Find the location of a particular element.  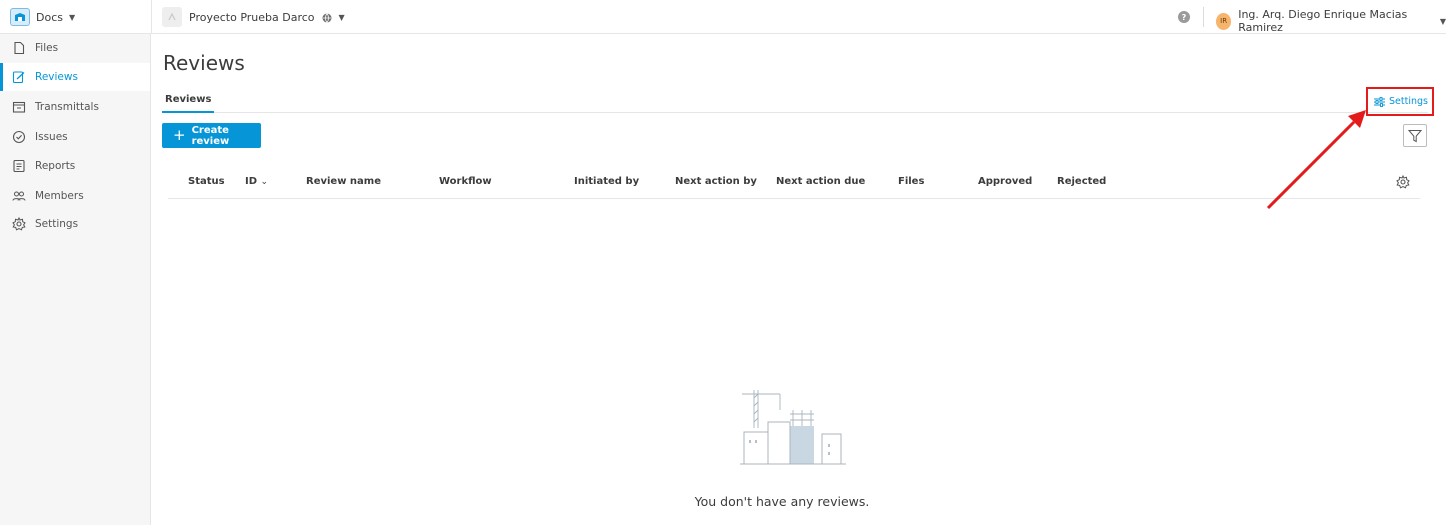

filter-button is located at coordinates (1415, 135).